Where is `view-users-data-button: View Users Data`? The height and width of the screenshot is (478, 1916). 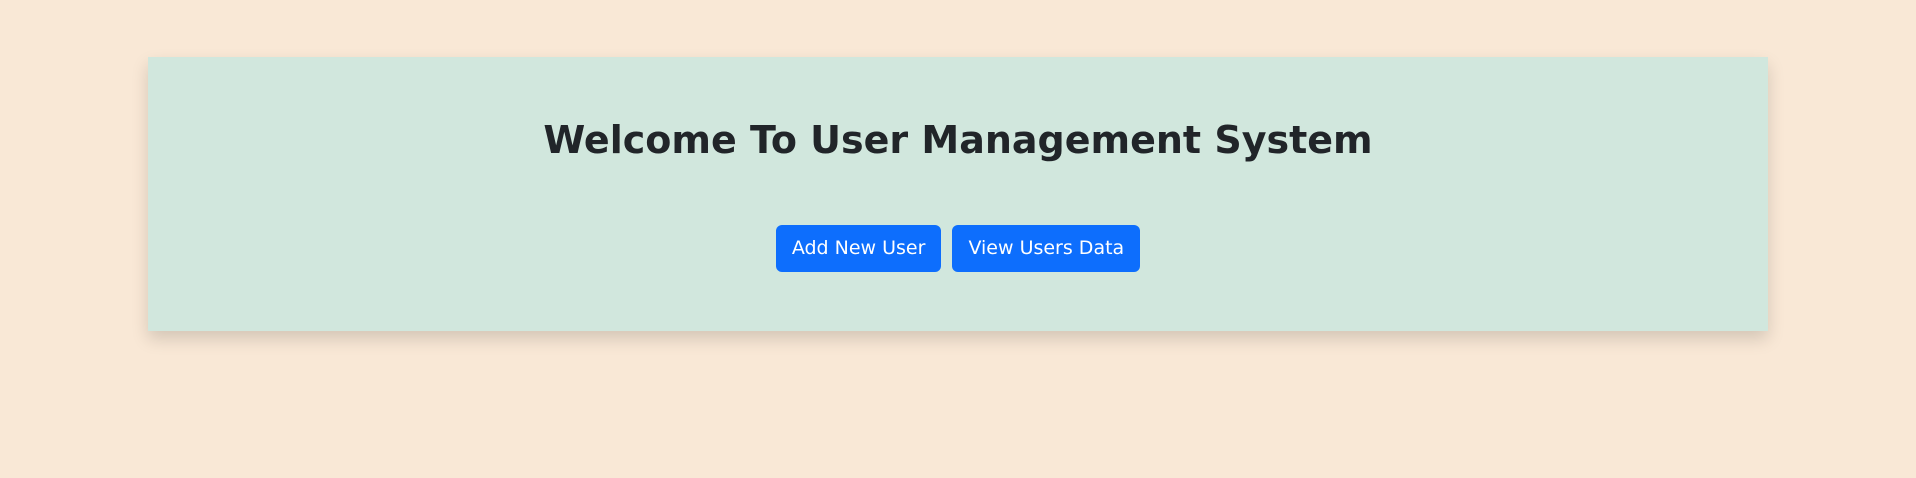
view-users-data-button: View Users Data is located at coordinates (1046, 248).